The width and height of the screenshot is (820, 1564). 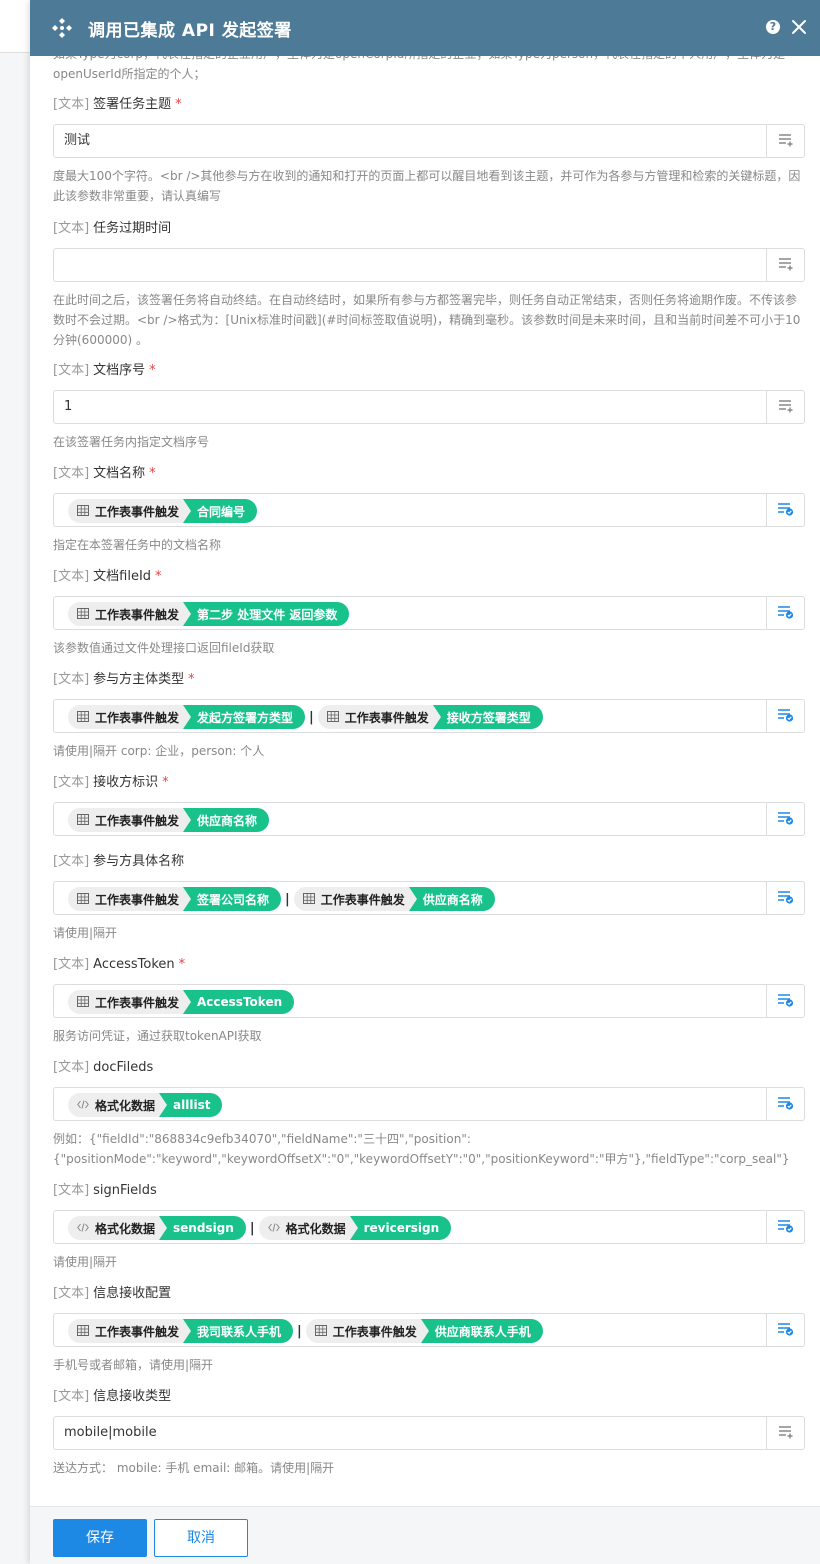 What do you see at coordinates (429, 105) in the screenshot?
I see `field-label: [文本] 签署任务主题 *` at bounding box center [429, 105].